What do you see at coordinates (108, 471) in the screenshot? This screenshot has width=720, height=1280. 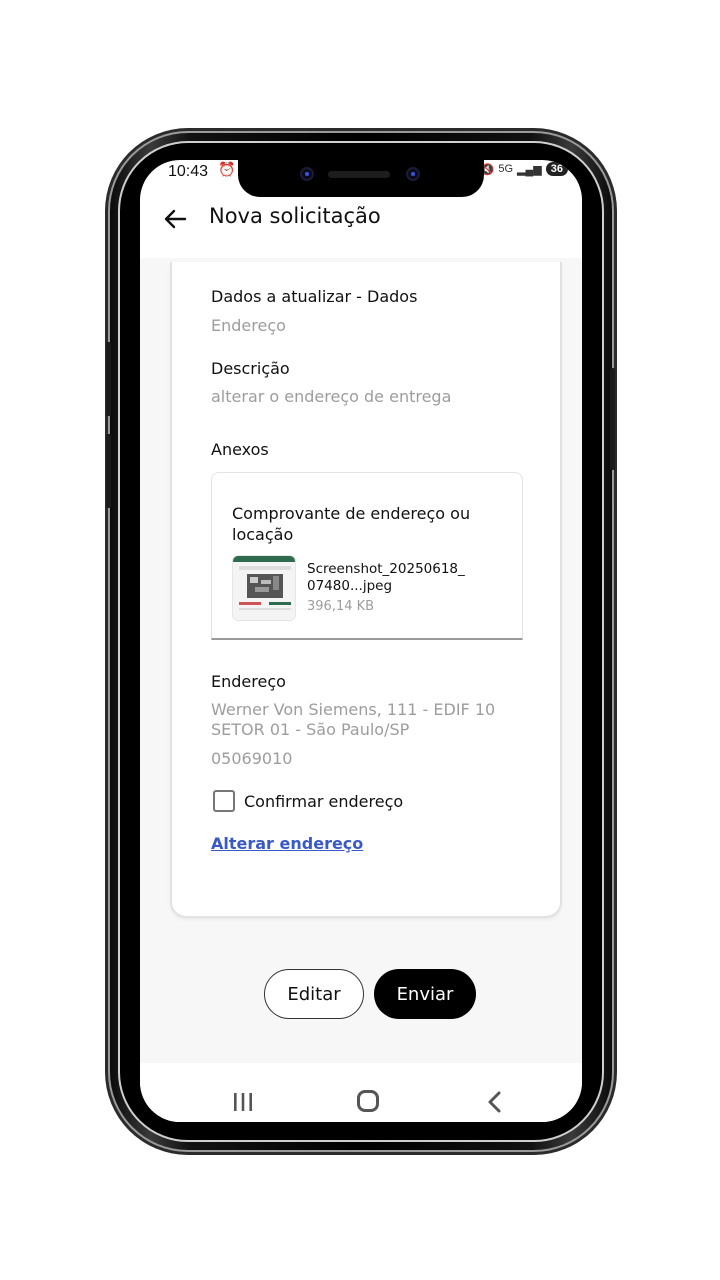 I see `volume-down-button` at bounding box center [108, 471].